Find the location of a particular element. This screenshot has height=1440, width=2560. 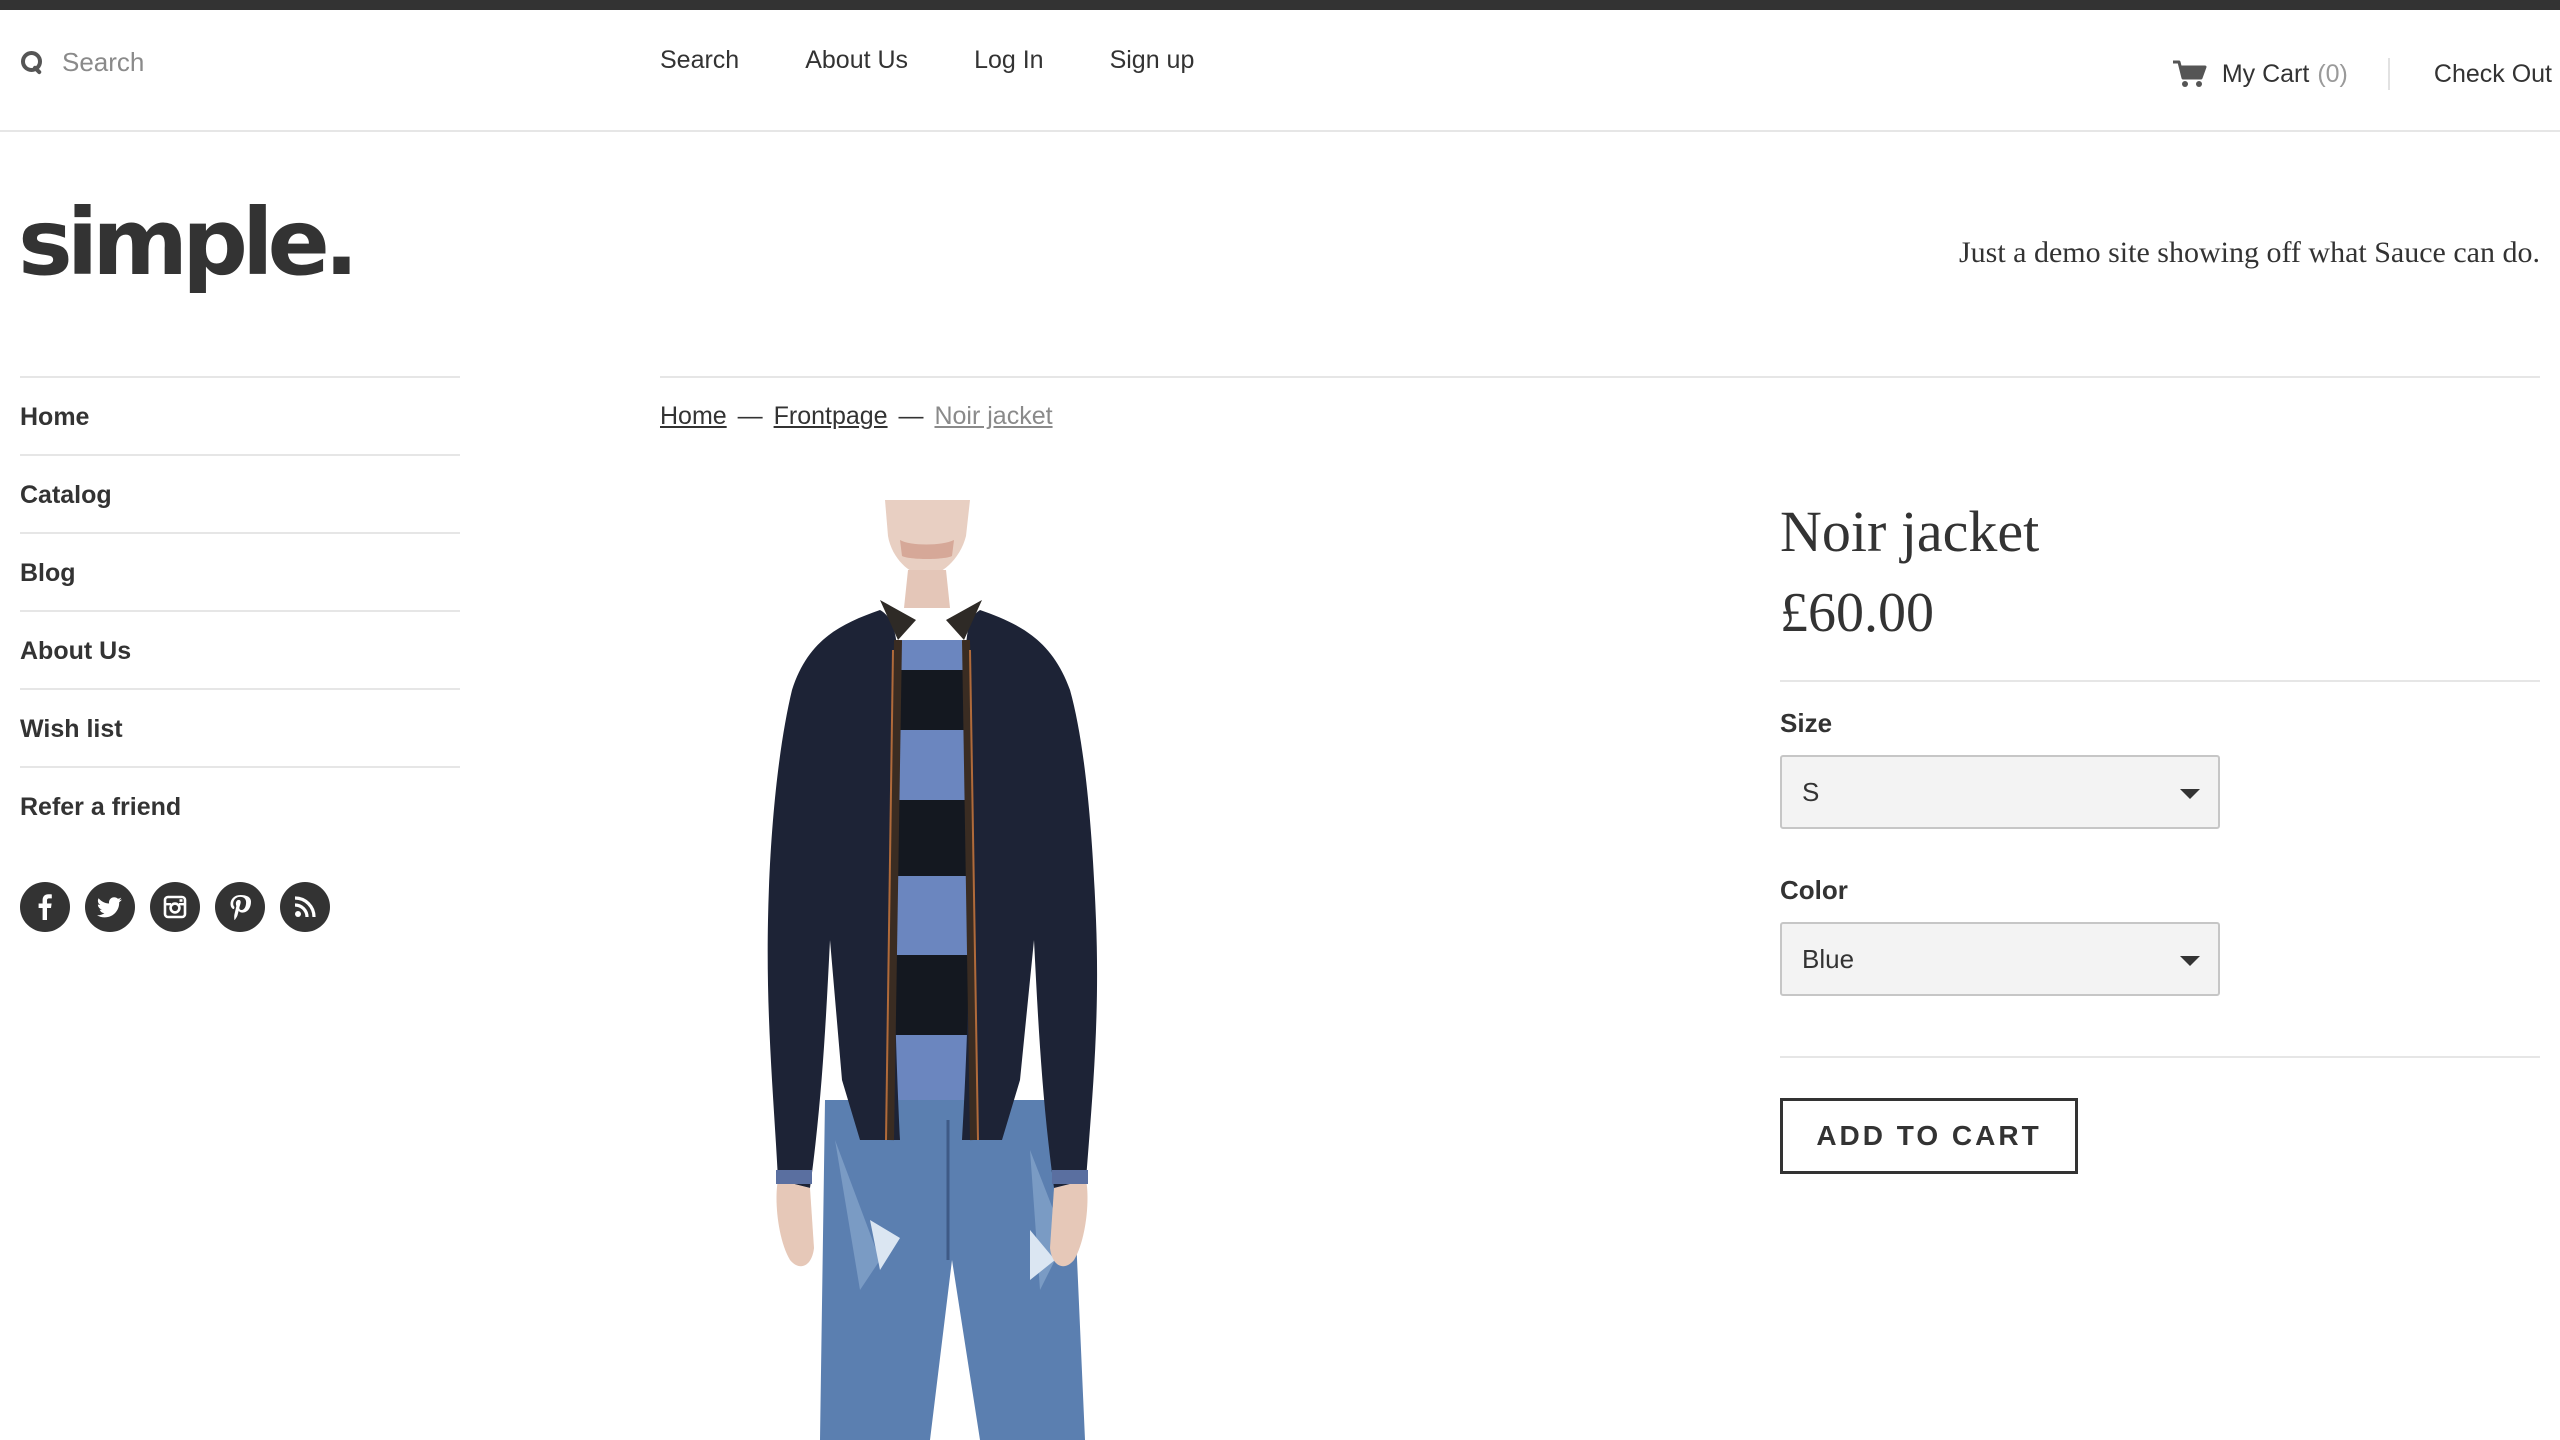

search-input is located at coordinates (302, 62).